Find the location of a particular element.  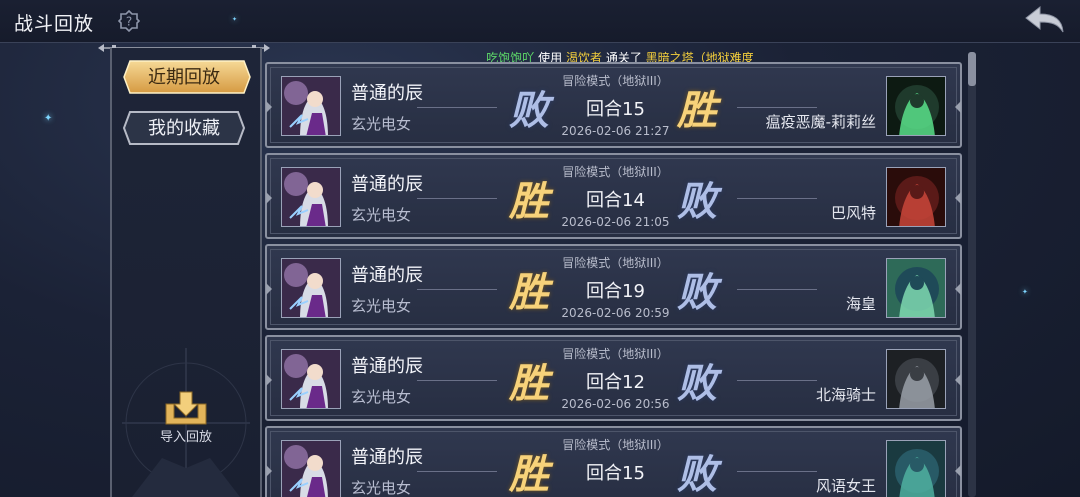

opponent-name: 风语女王 is located at coordinates (845, 486).